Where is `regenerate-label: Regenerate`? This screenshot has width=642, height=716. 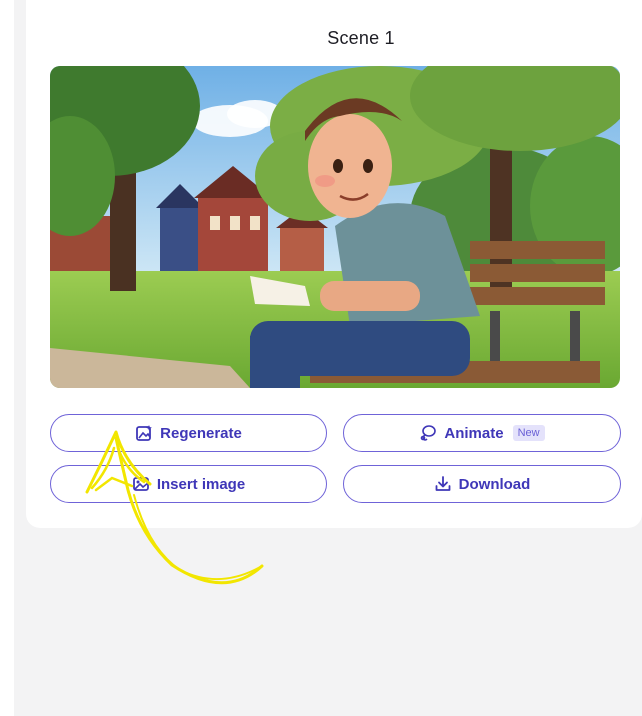 regenerate-label: Regenerate is located at coordinates (201, 433).